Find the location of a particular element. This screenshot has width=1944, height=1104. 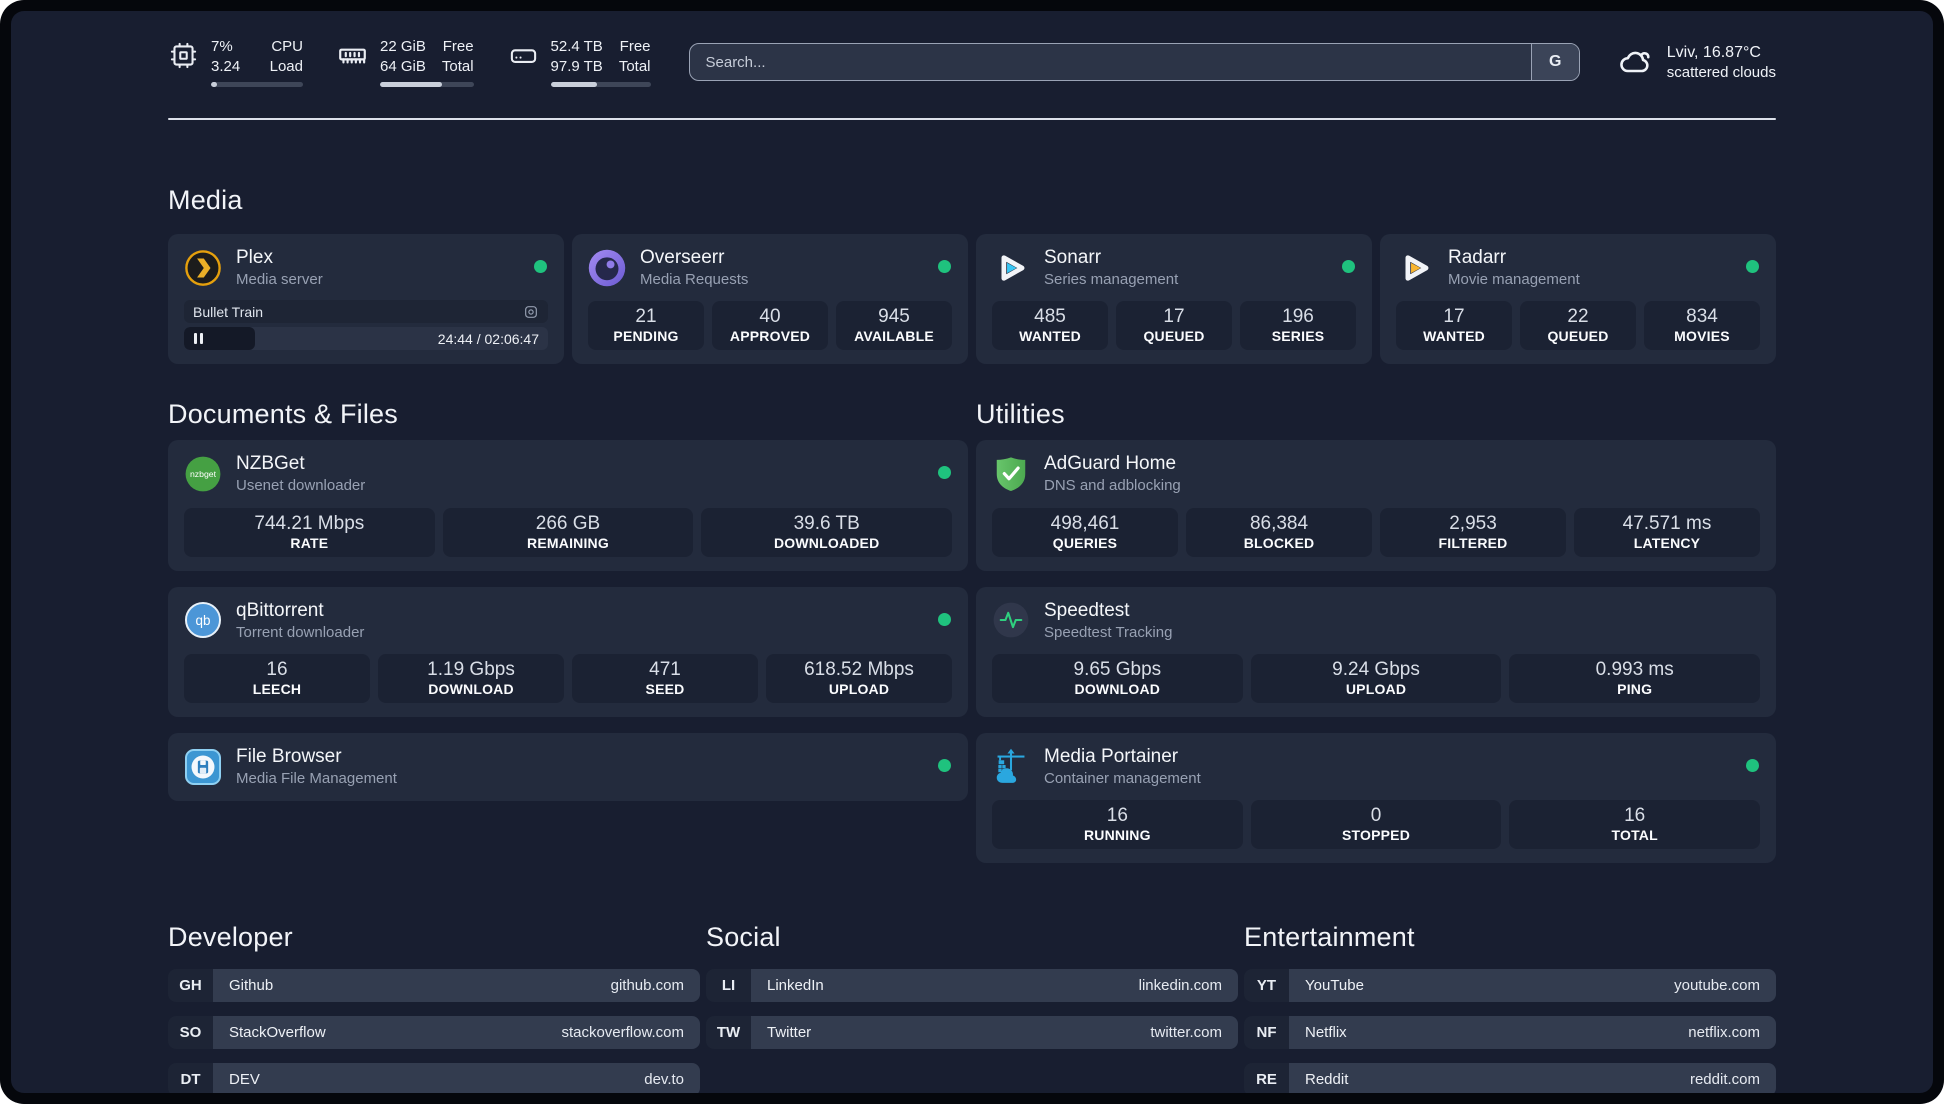

disk-total-label: Total is located at coordinates (634, 66).